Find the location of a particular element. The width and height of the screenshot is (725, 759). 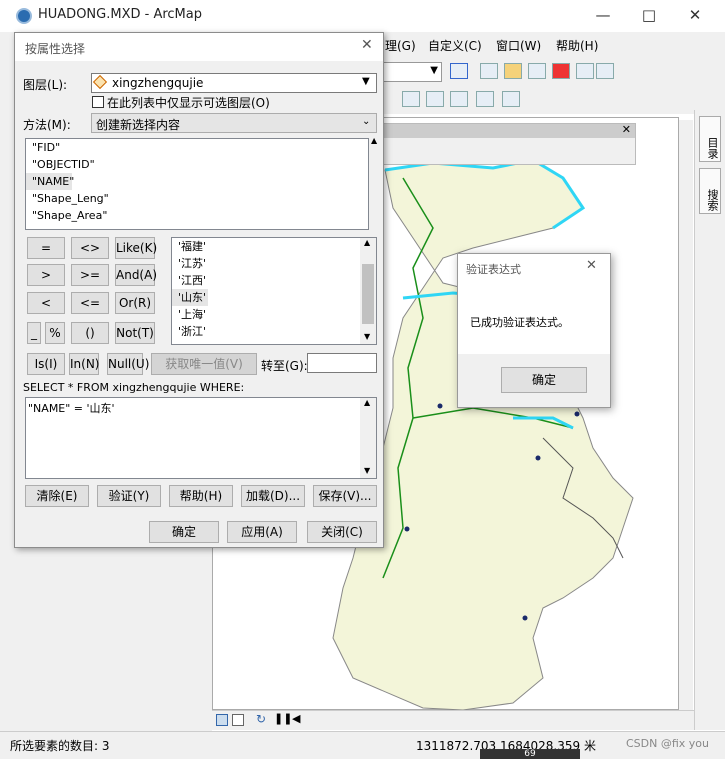

xy-icon is located at coordinates (459, 99).